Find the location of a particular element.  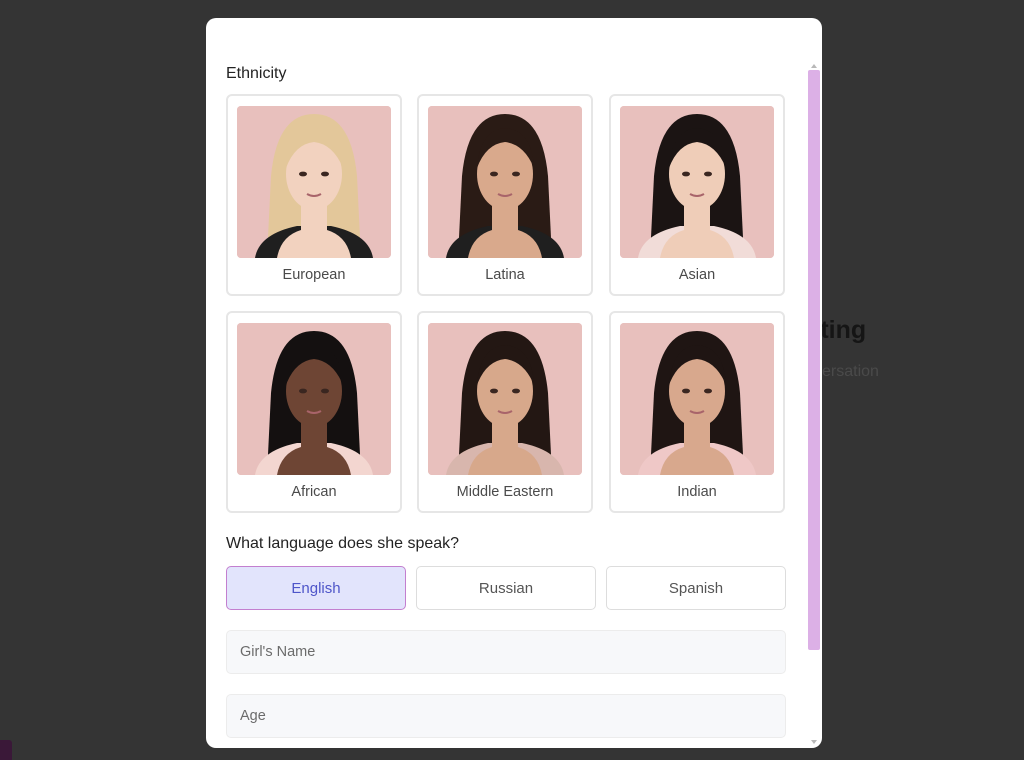

language-option-russian: Russian is located at coordinates (506, 588).